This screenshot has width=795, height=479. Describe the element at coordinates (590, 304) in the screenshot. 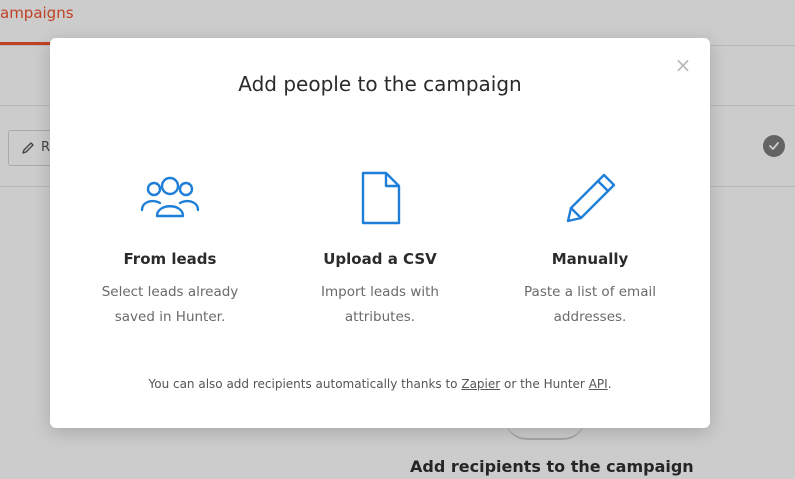

I see `option-description: Paste a list of email addresses.` at that location.